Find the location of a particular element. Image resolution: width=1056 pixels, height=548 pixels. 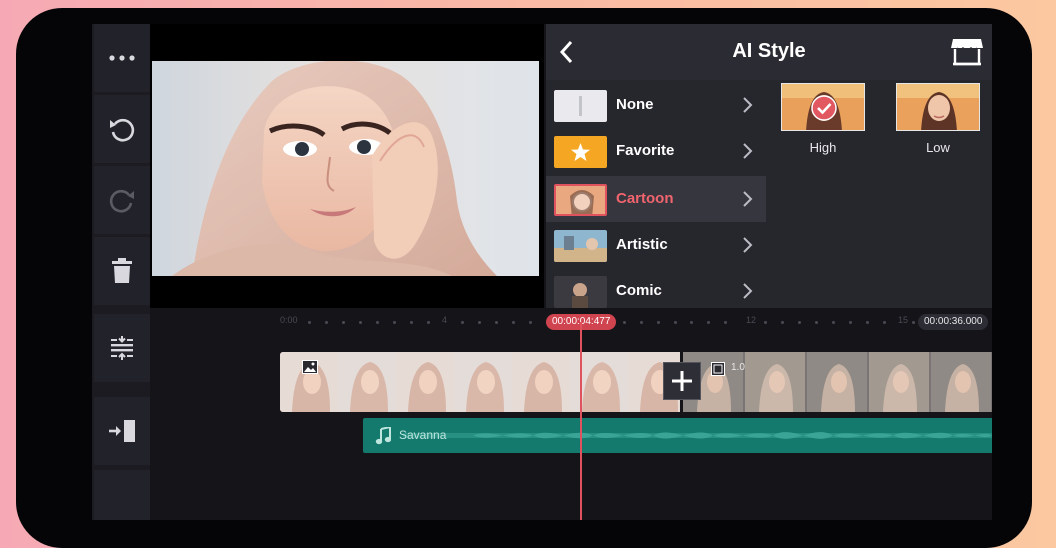

add-clip-button is located at coordinates (682, 381).